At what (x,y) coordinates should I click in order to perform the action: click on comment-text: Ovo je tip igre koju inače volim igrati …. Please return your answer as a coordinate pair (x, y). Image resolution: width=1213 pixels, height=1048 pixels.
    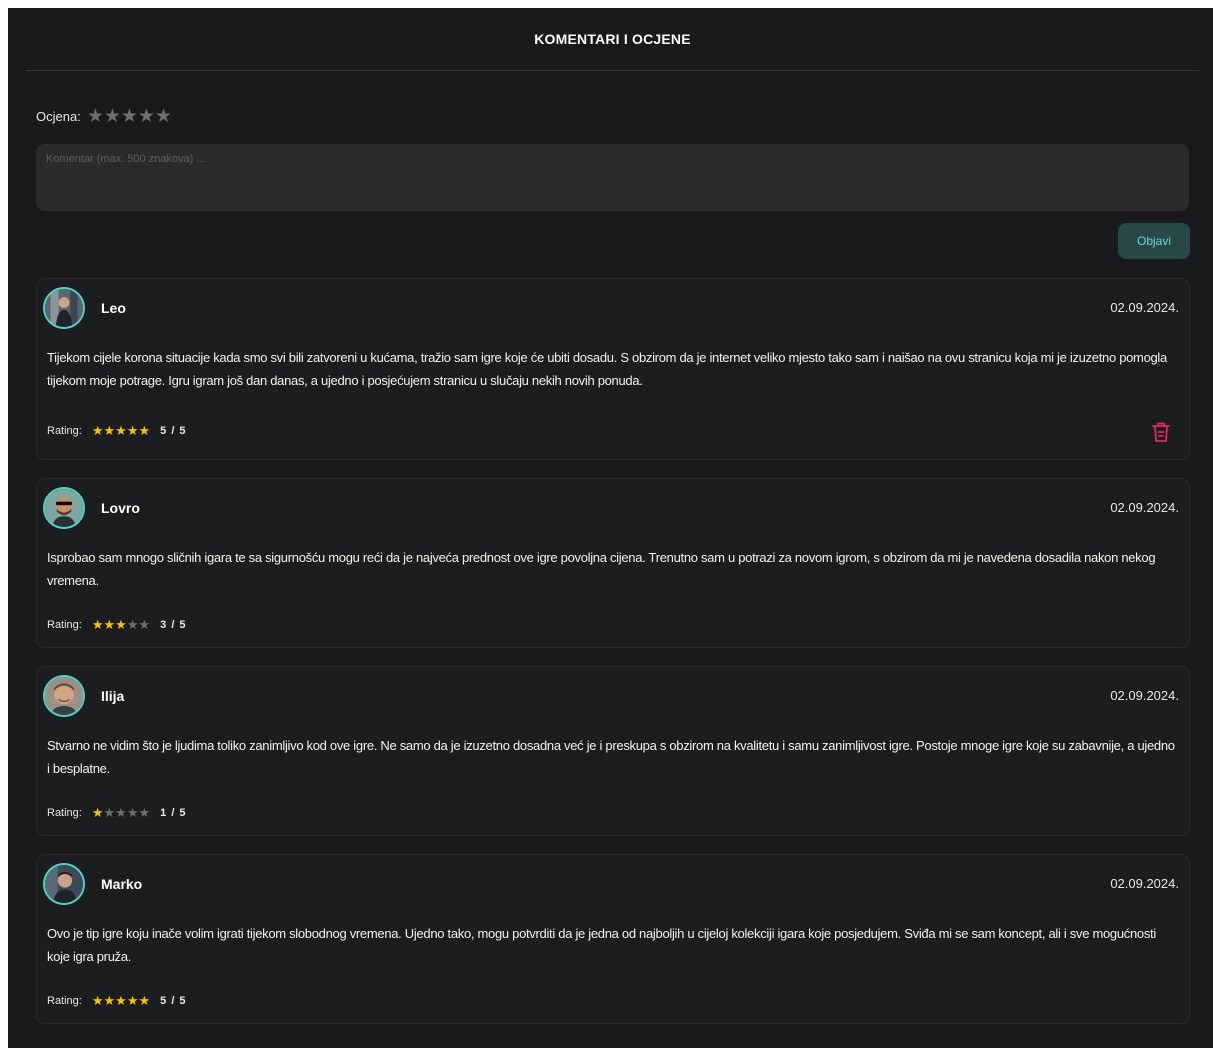
    Looking at the image, I should click on (601, 945).